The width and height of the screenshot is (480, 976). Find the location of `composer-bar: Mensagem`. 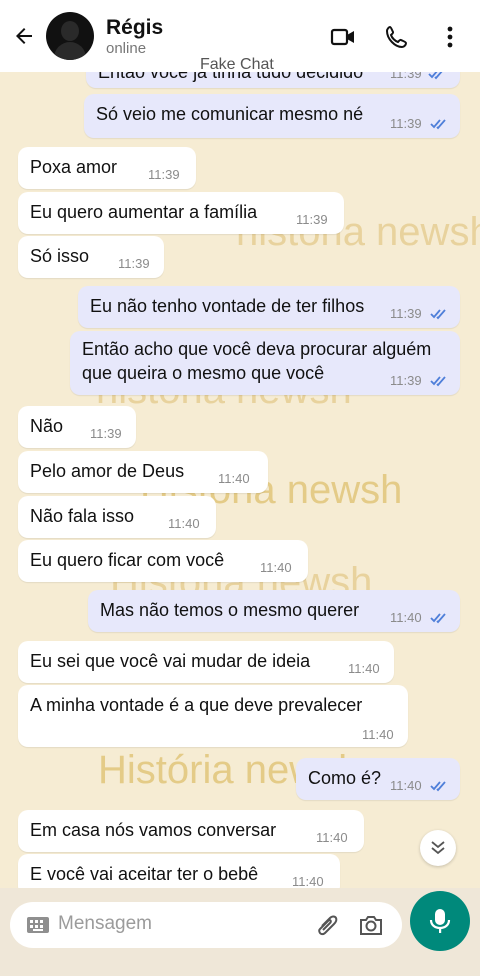

composer-bar: Mensagem is located at coordinates (240, 932).